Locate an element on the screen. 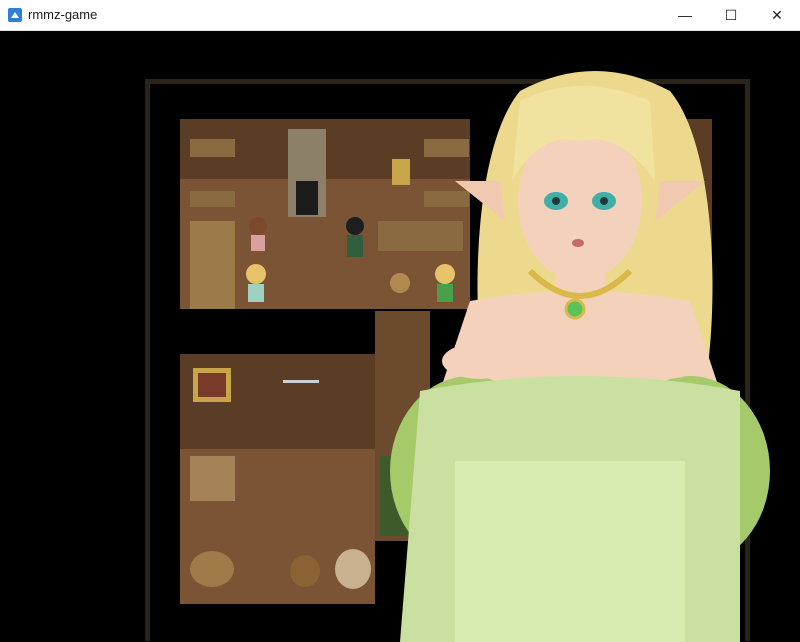  maximize-button: ☐ is located at coordinates (731, 15).